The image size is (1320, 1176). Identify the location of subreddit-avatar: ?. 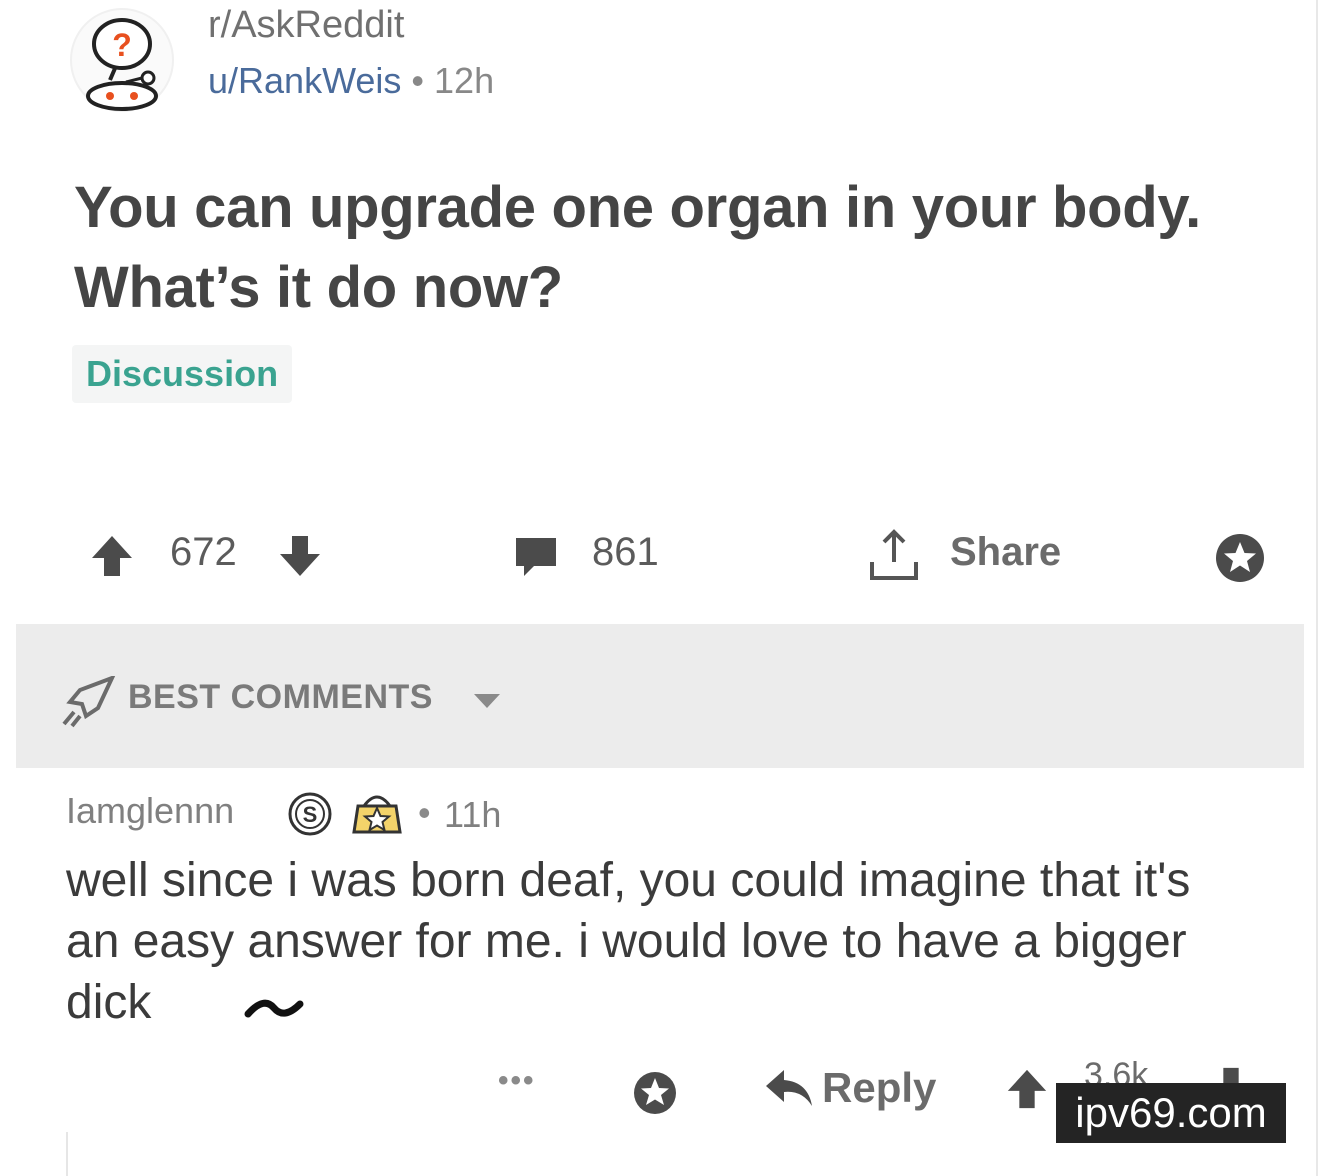
(122, 60).